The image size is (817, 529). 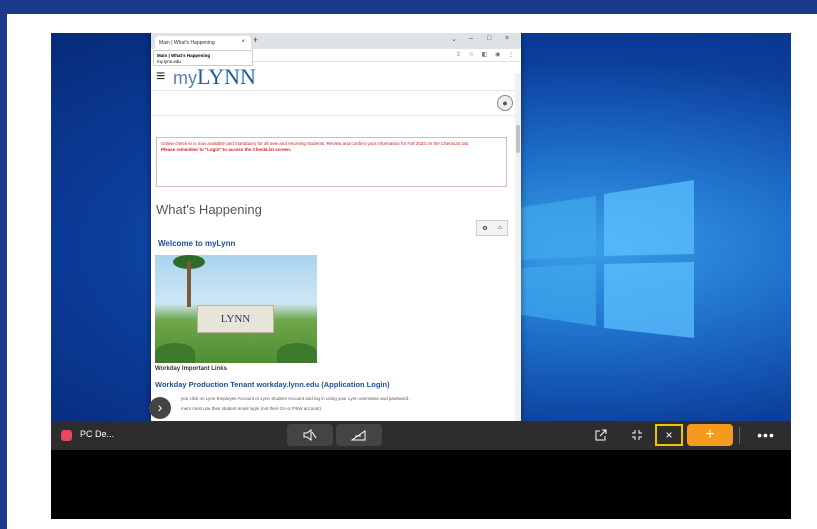 What do you see at coordinates (203, 58) in the screenshot?
I see `tab-tooltip: Main | What's Happening my.lynn.edu` at bounding box center [203, 58].